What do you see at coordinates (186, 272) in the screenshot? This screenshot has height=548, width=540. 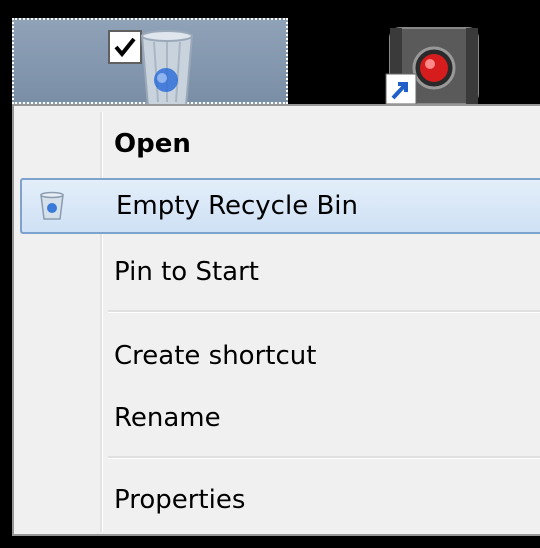 I see `menu-item-label: Pin to Start` at bounding box center [186, 272].